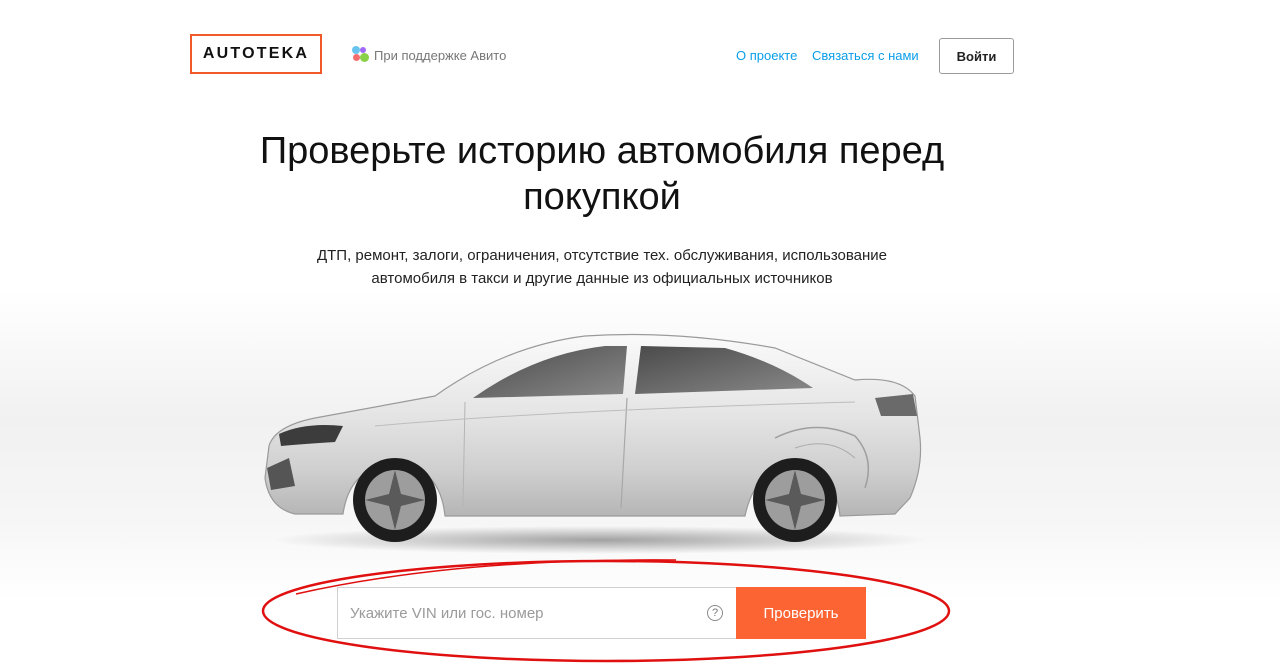 The height and width of the screenshot is (668, 1280). What do you see at coordinates (766, 55) in the screenshot?
I see `nav-about-link: О проекте` at bounding box center [766, 55].